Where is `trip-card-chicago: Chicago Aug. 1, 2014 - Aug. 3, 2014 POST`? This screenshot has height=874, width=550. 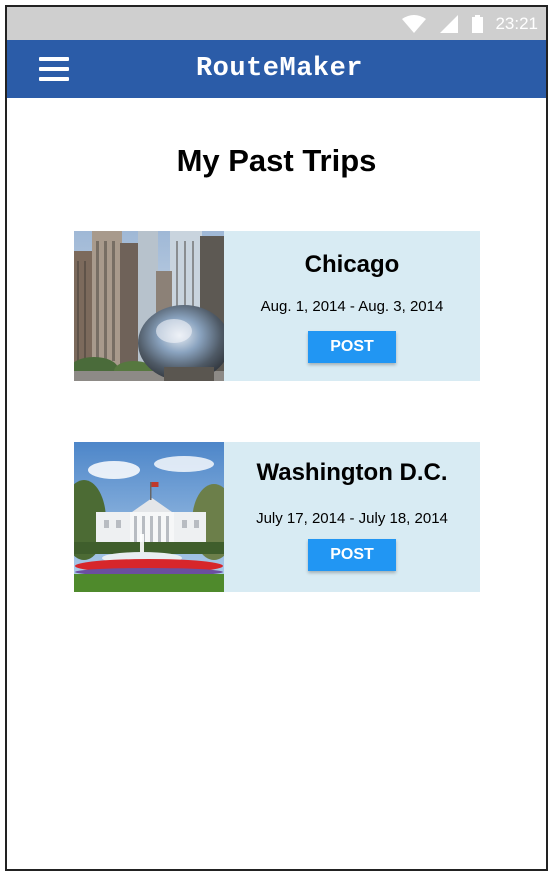
trip-card-chicago: Chicago Aug. 1, 2014 - Aug. 3, 2014 POST is located at coordinates (277, 306).